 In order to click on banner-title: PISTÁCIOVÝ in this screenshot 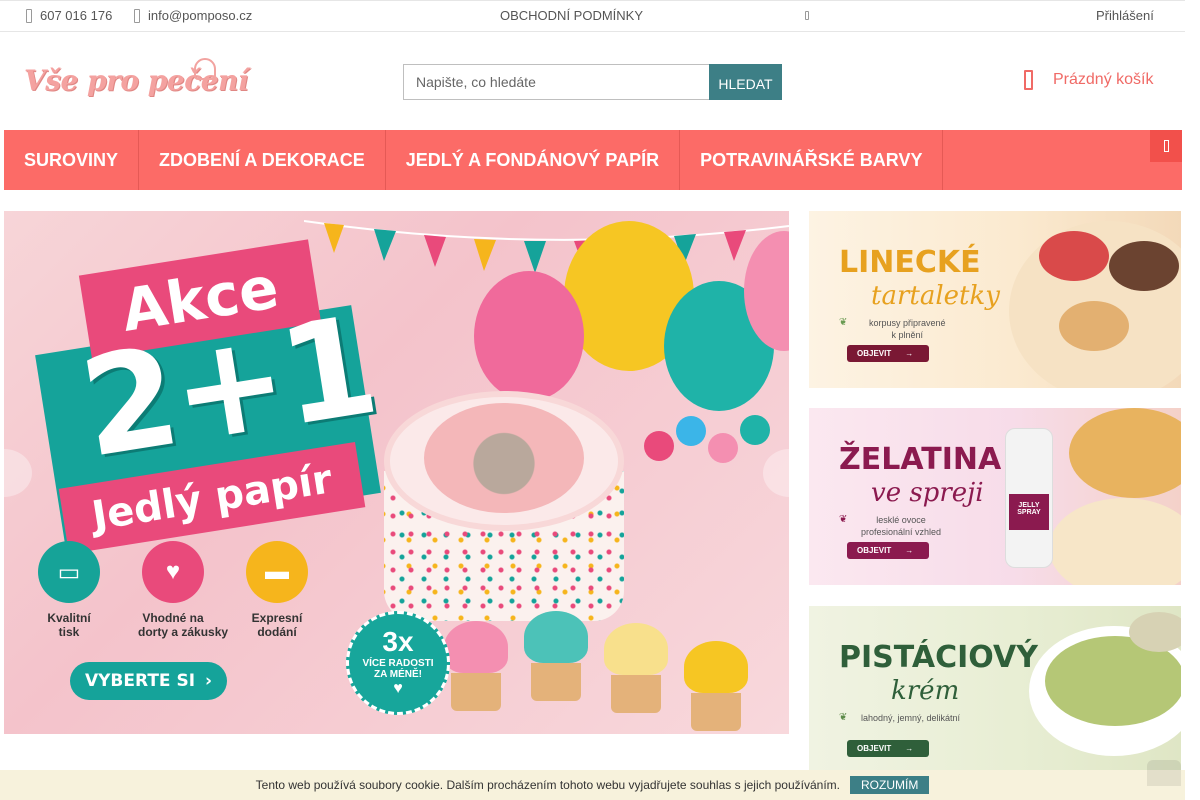, I will do `click(938, 657)`.